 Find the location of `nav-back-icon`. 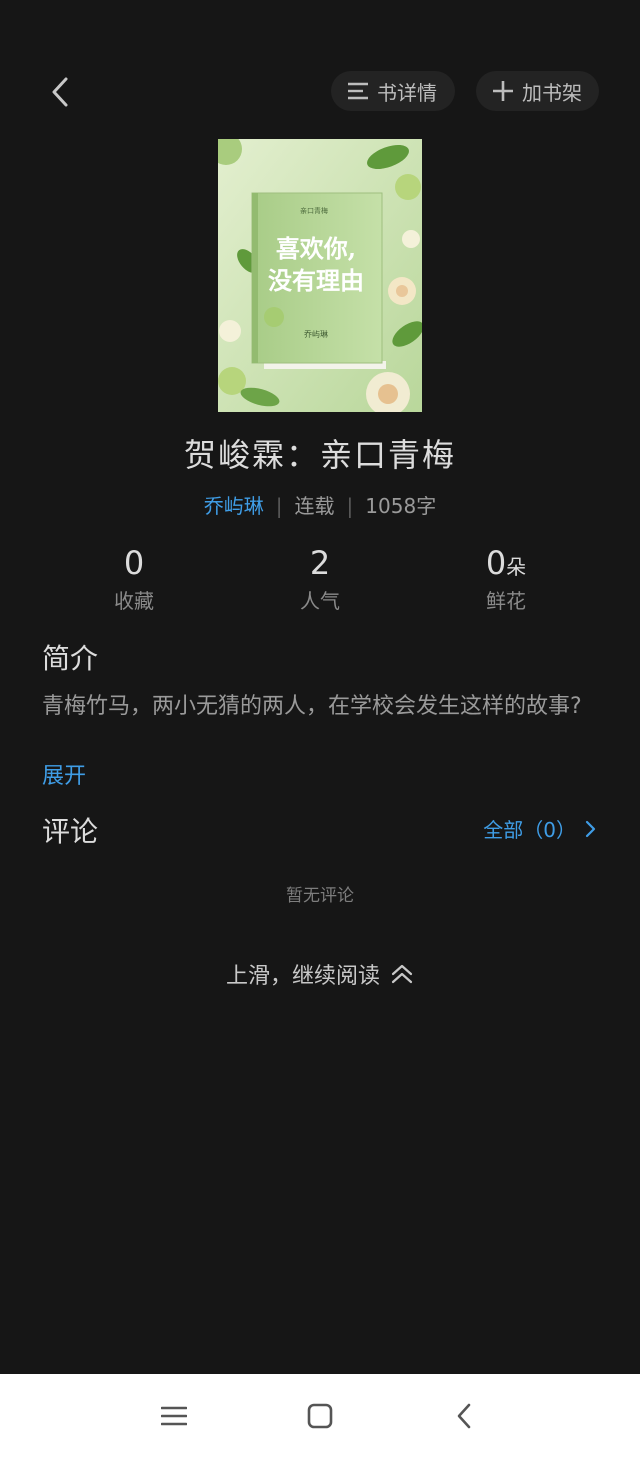

nav-back-icon is located at coordinates (464, 1416).